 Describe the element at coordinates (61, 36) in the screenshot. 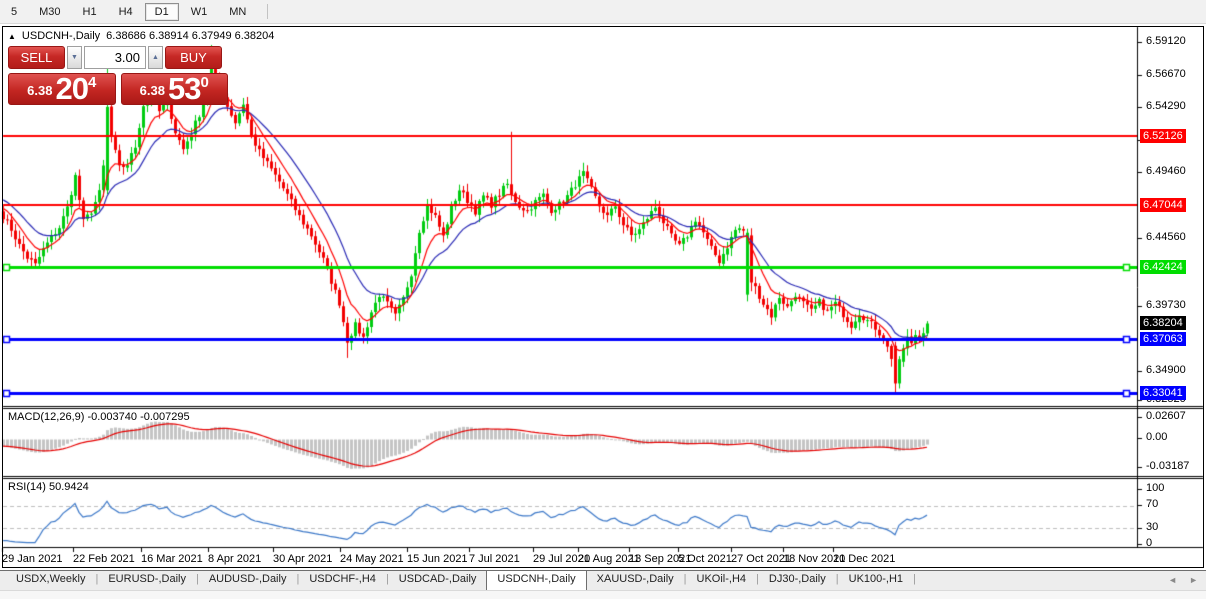

I see `chart-symbol-label: USDCNH-,Daily` at that location.